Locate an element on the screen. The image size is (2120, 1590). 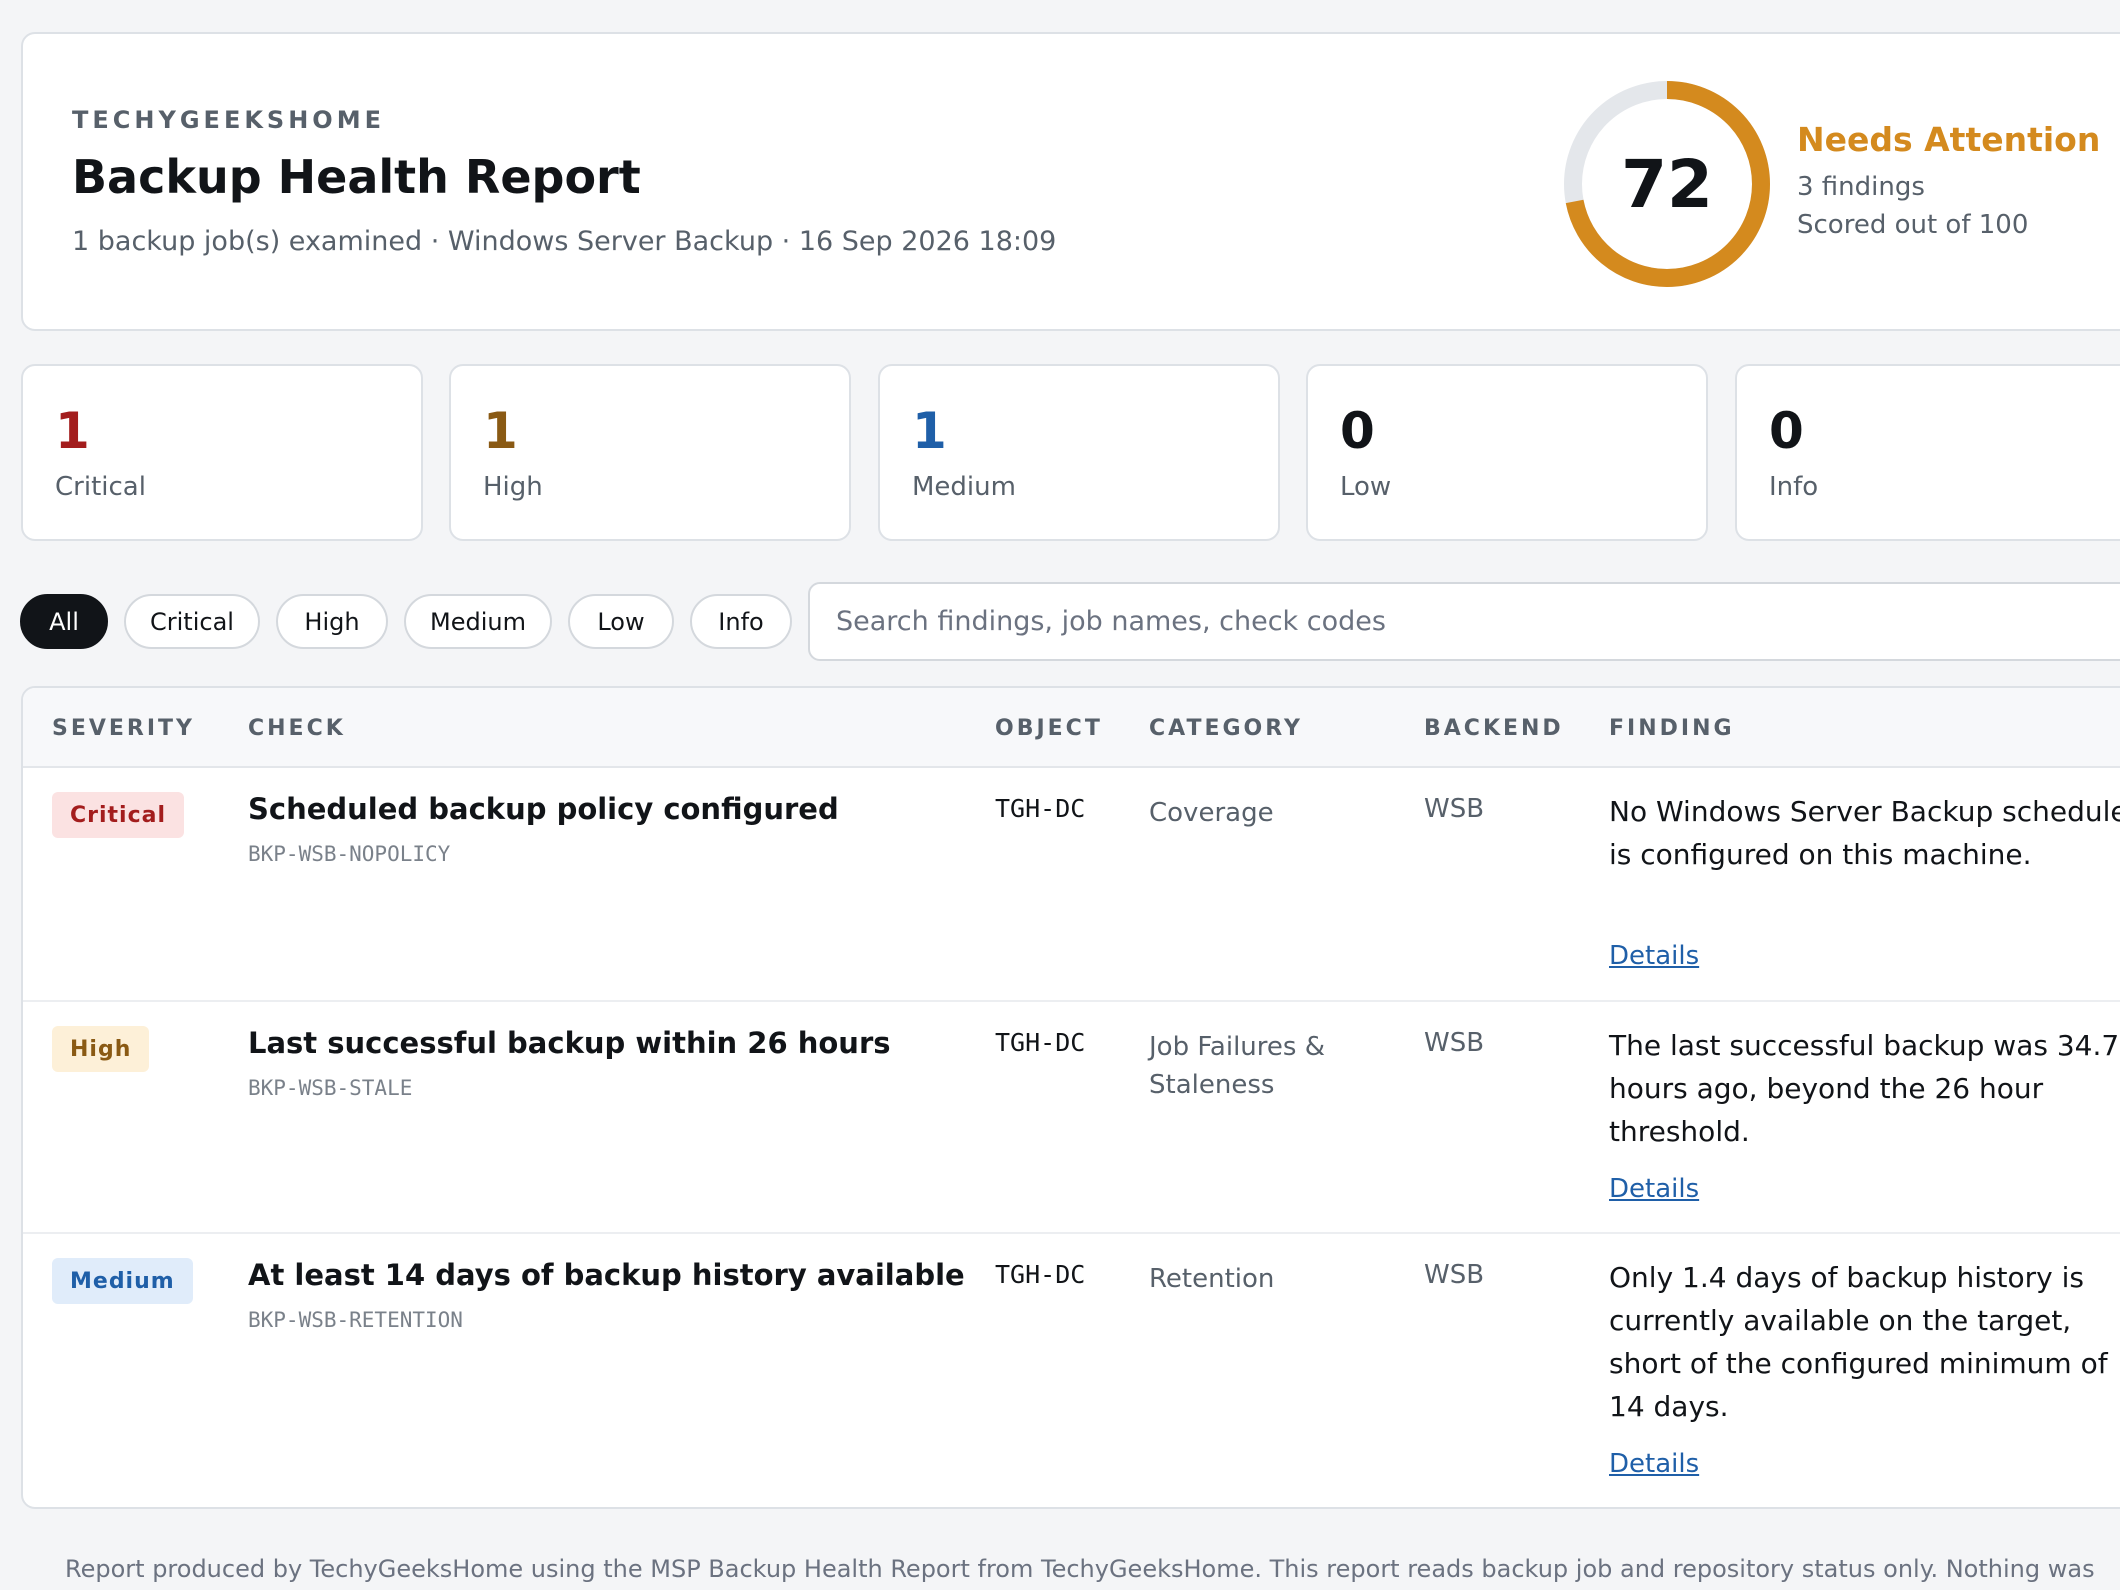
category: Retention is located at coordinates (1212, 1279).